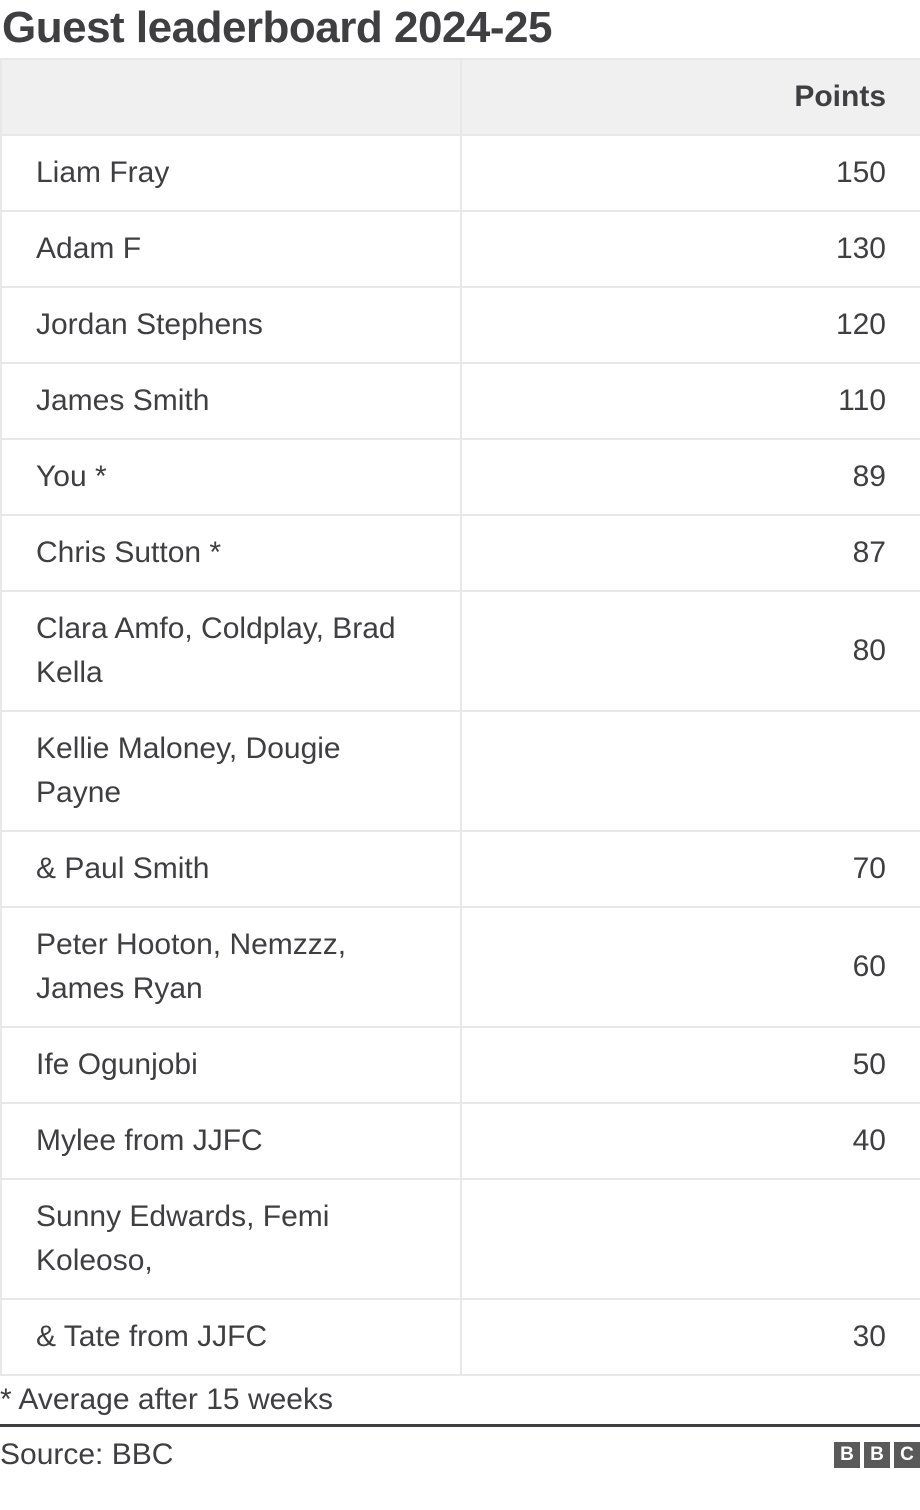 Image resolution: width=920 pixels, height=1510 pixels. I want to click on table-row: Sunny Edwards, Femi Koleoso,, so click(460, 1239).